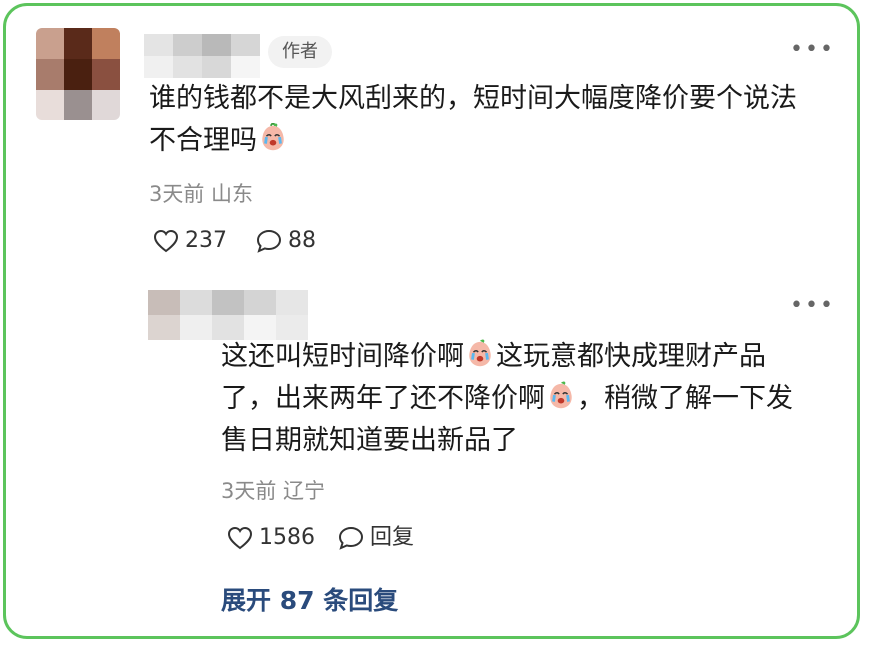 This screenshot has height=646, width=869. What do you see at coordinates (493, 357) in the screenshot?
I see `reply-text-line-1: 这还叫短时间降价啊 这玩意都快成理财产品` at bounding box center [493, 357].